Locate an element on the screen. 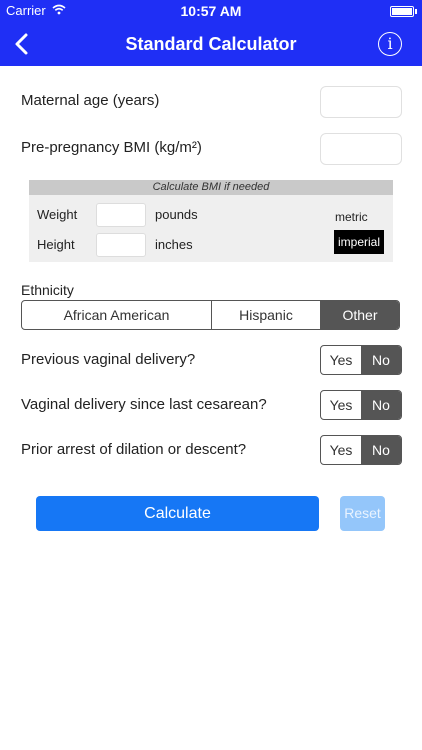 This screenshot has height=750, width=422. imperial-toggle: imperial is located at coordinates (359, 242).